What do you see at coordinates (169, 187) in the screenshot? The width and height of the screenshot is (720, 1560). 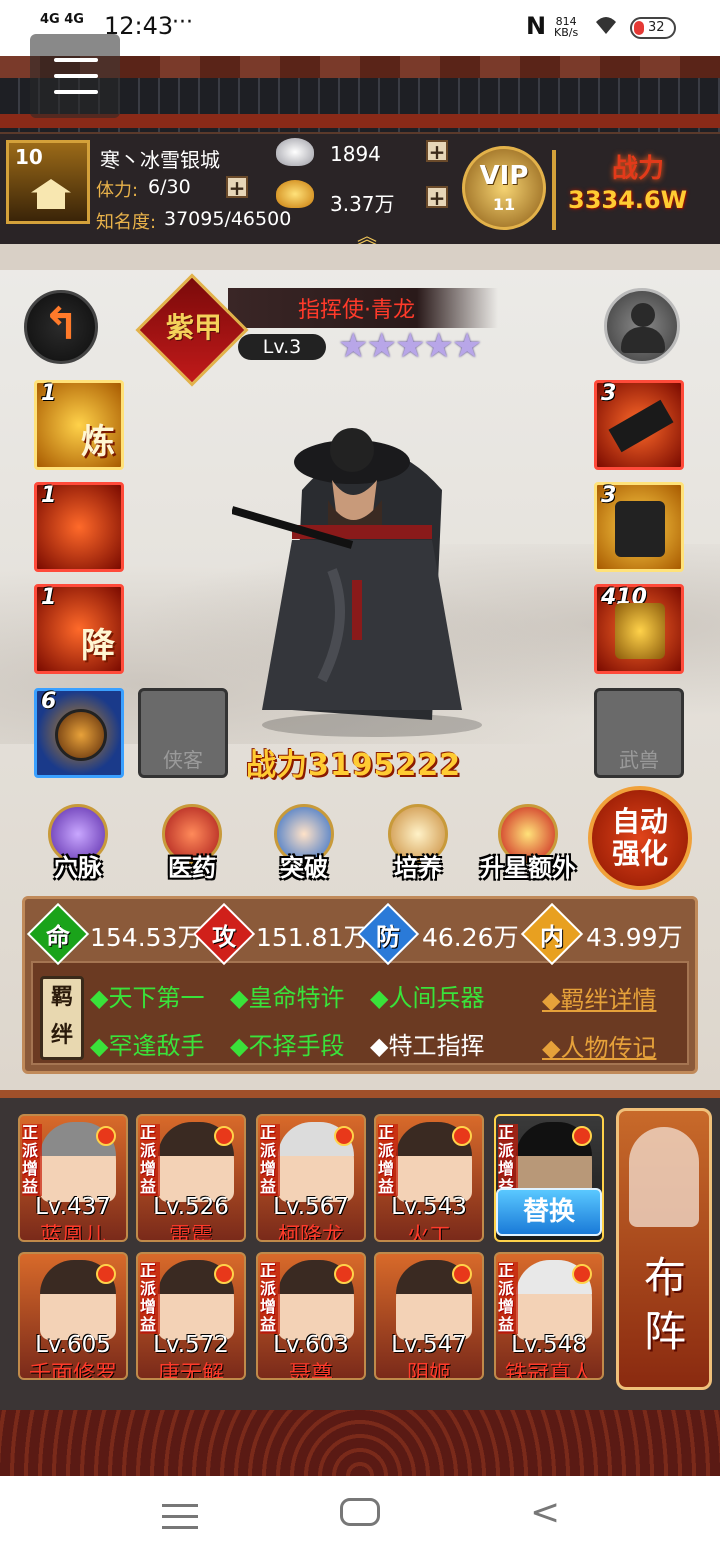 I see `stamina-value: 6/30` at bounding box center [169, 187].